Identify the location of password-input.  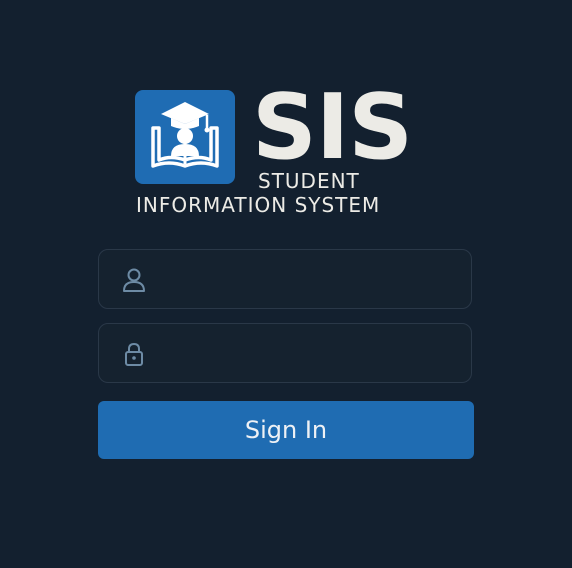
(309, 353).